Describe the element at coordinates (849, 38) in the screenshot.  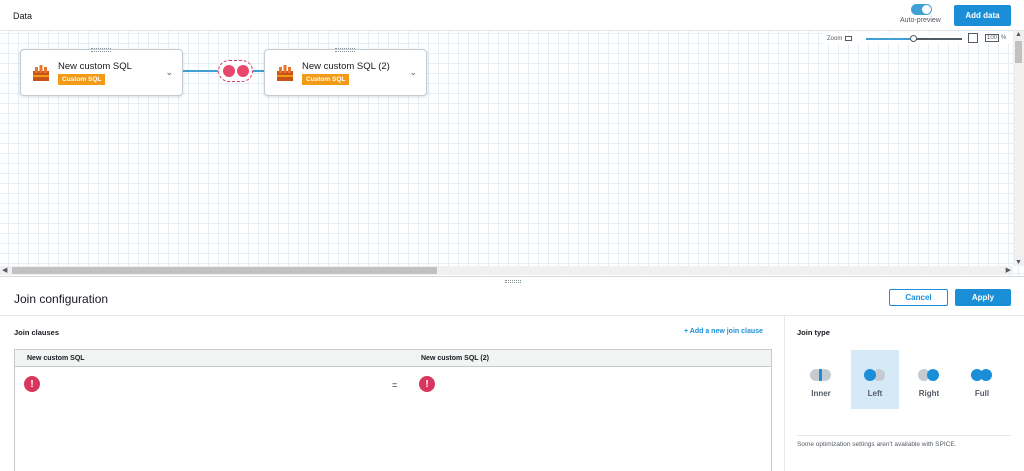
I see `zoom-out-icon` at that location.